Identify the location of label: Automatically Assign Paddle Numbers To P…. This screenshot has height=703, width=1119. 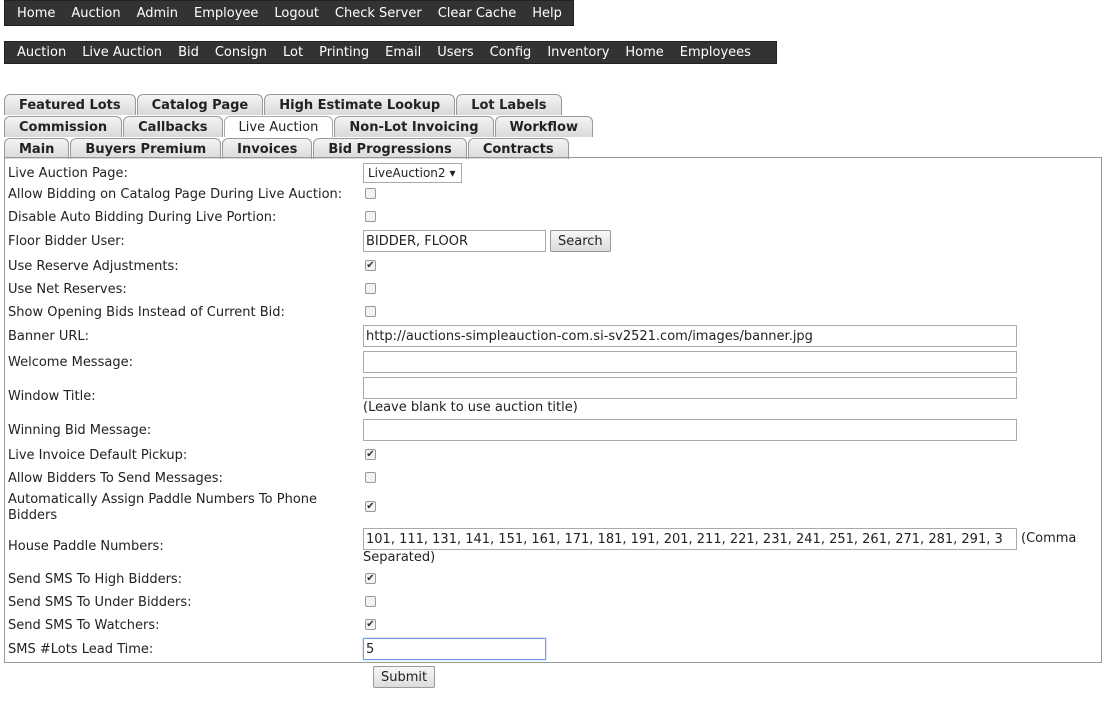
(163, 507).